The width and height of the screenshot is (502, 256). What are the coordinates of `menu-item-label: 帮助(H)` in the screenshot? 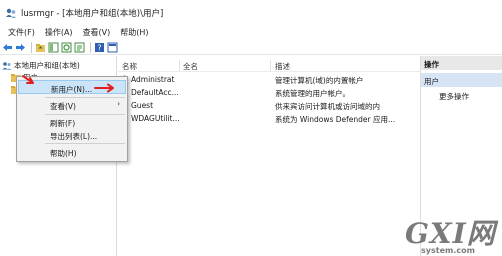 It's located at (63, 153).